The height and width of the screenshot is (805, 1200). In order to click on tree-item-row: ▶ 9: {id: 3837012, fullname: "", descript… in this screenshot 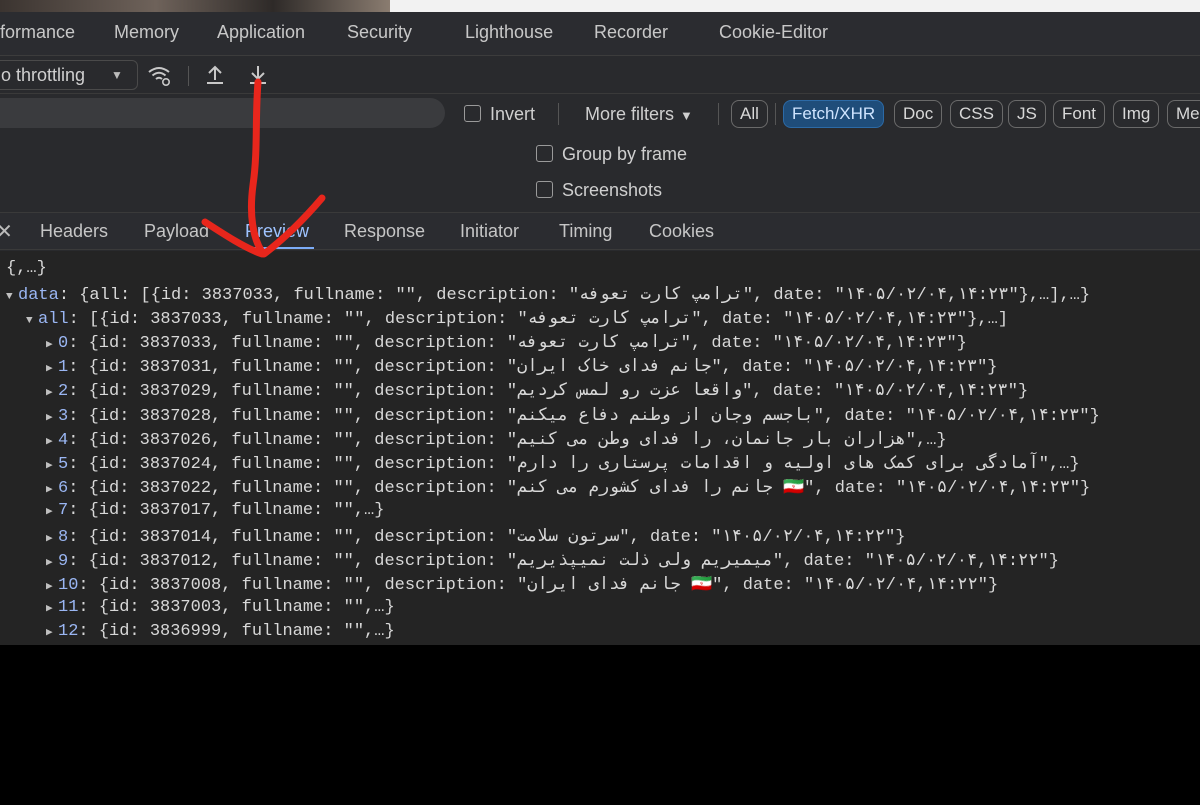, I will do `click(552, 560)`.